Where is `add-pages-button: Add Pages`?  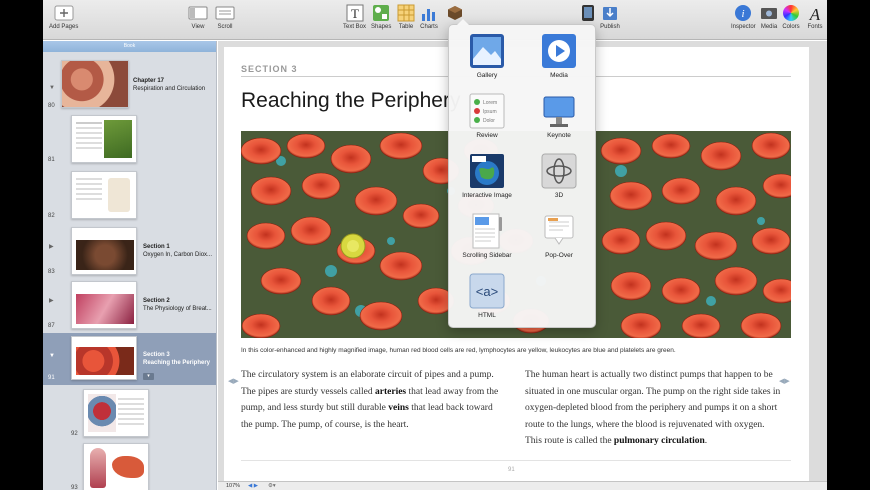
add-pages-button: Add Pages is located at coordinates (63, 17).